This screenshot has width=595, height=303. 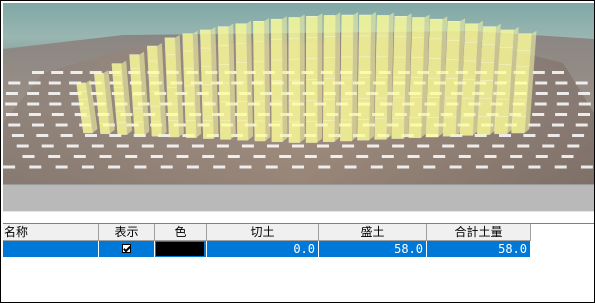 I want to click on cell-cut: 0.0, so click(x=263, y=249).